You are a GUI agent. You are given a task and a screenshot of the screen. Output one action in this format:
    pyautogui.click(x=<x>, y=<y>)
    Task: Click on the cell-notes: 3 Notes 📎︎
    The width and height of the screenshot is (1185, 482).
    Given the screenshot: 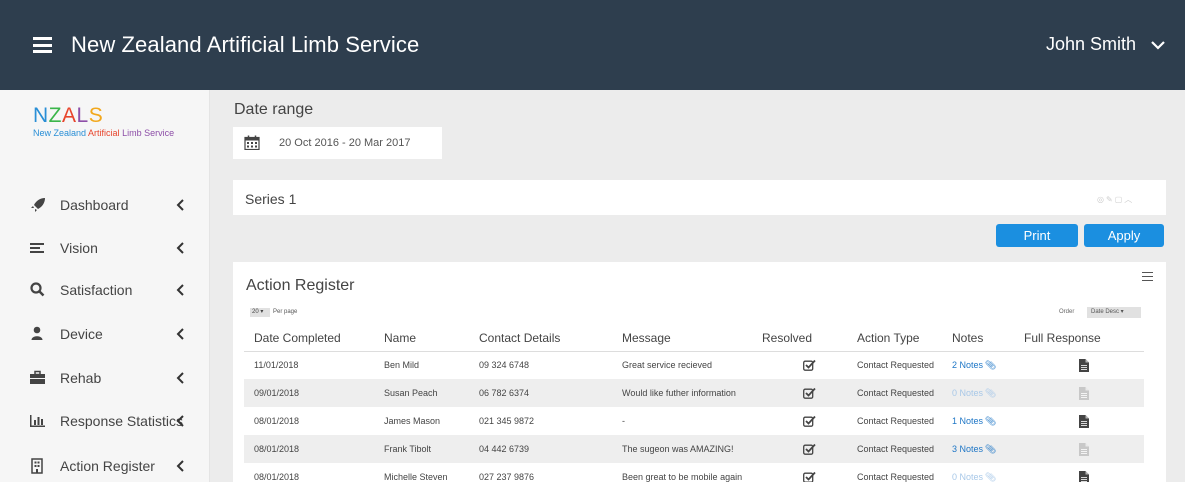 What is the action you would take?
    pyautogui.click(x=988, y=449)
    